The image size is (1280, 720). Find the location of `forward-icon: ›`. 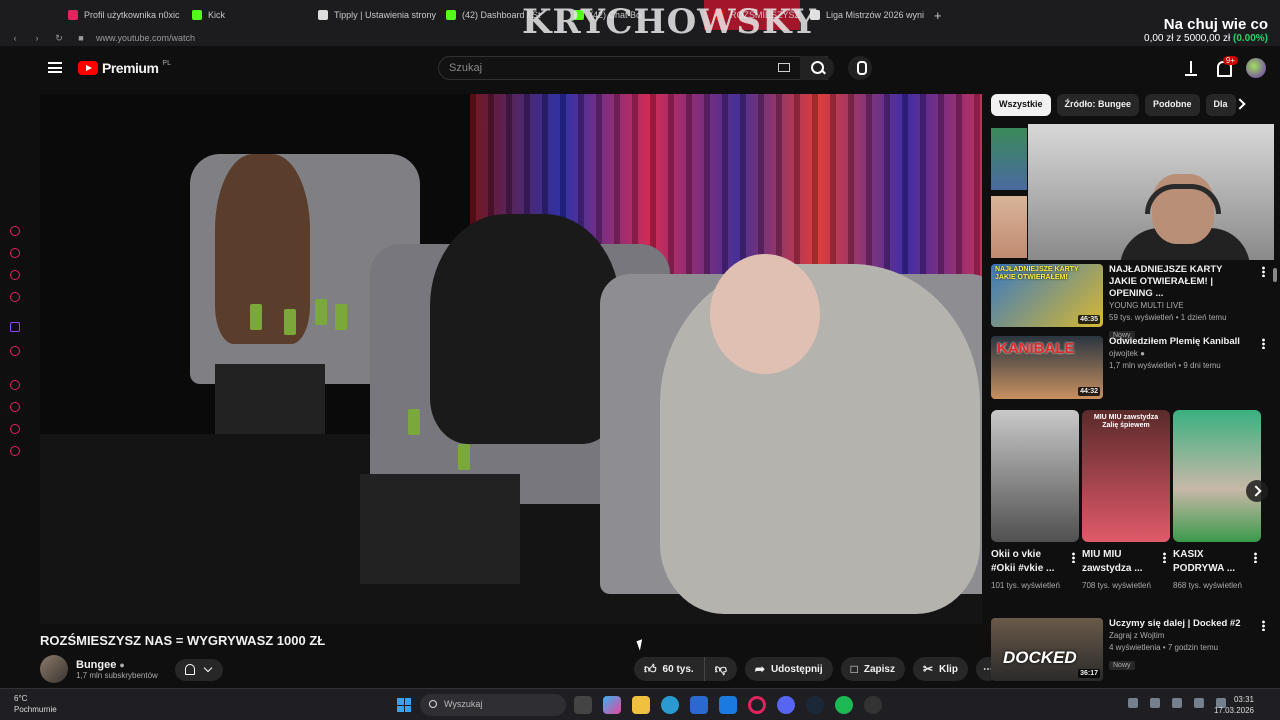

forward-icon: › is located at coordinates (37, 38).